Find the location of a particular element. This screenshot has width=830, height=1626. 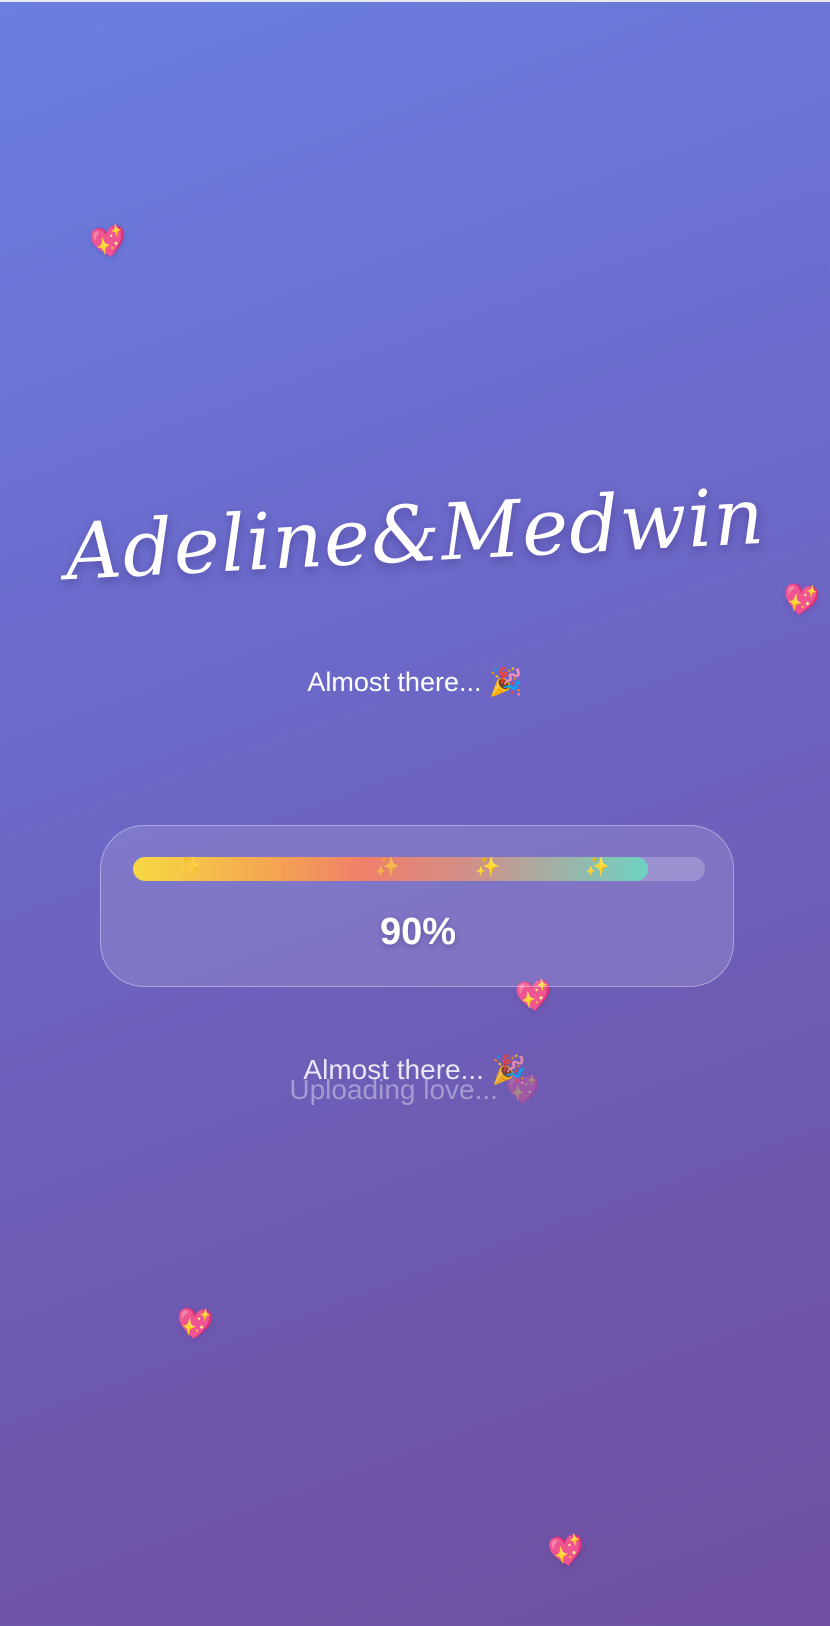

progress-fill: ✨ ✨ ✨ ✨ is located at coordinates (390, 869).